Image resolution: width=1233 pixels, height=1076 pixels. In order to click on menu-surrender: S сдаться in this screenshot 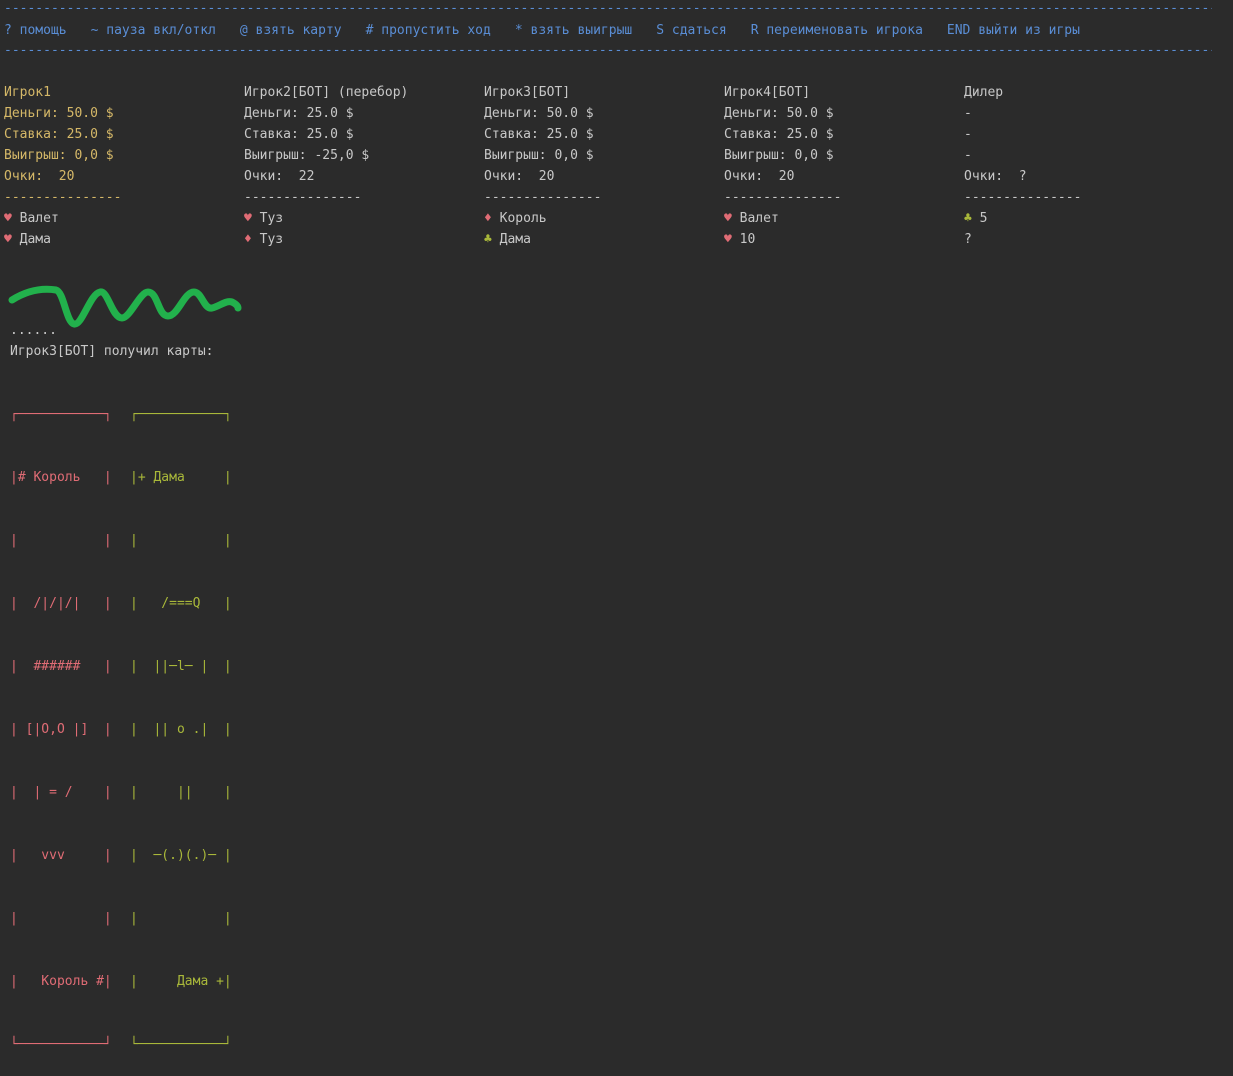, I will do `click(691, 30)`.